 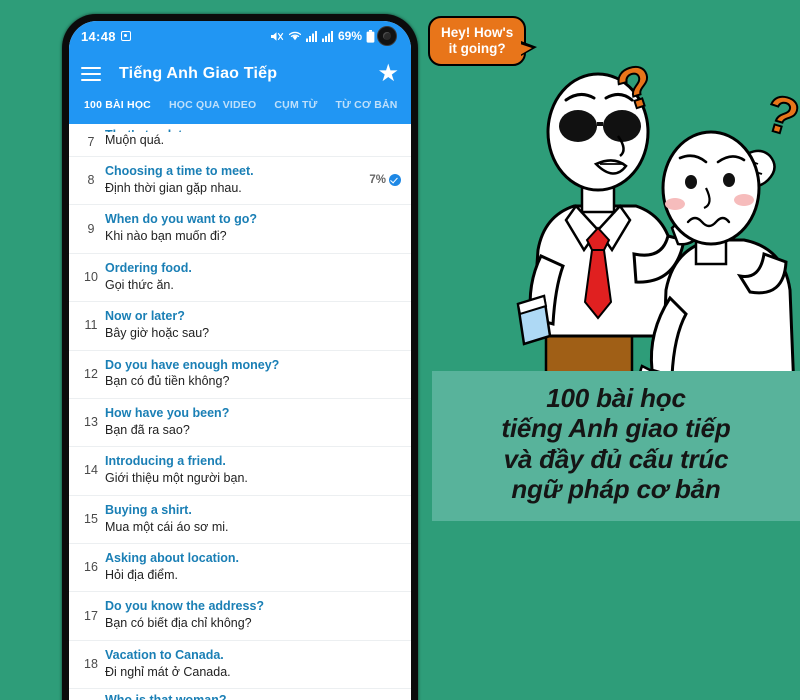 What do you see at coordinates (253, 519) in the screenshot?
I see `lesson-texts: Buying a shirt. Mua một cái áo sơ mi.` at bounding box center [253, 519].